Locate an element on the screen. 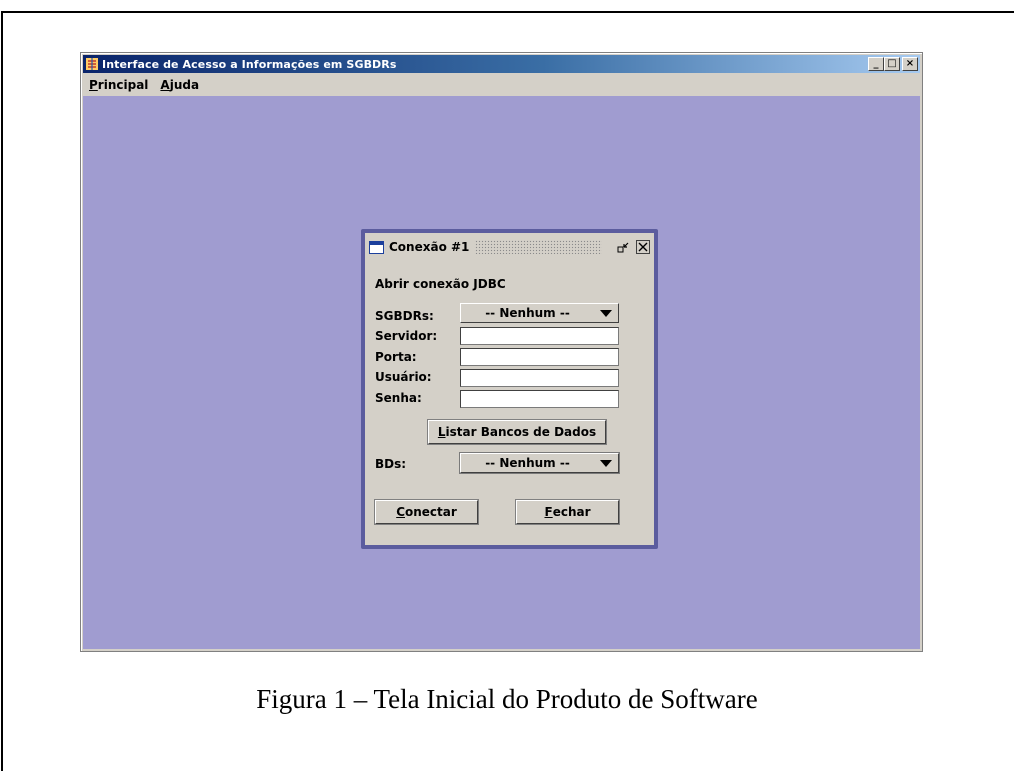  java-app-icon is located at coordinates (92, 64).